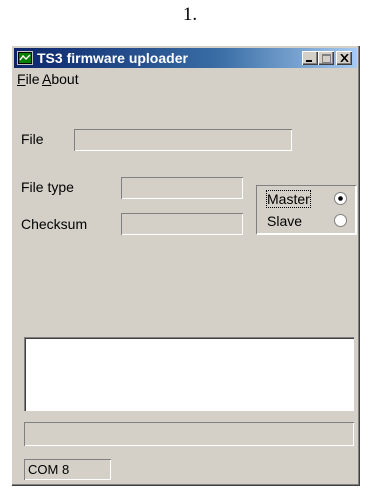 The image size is (380, 495). I want to click on menu-file-mnemonic: F, so click(21, 79).